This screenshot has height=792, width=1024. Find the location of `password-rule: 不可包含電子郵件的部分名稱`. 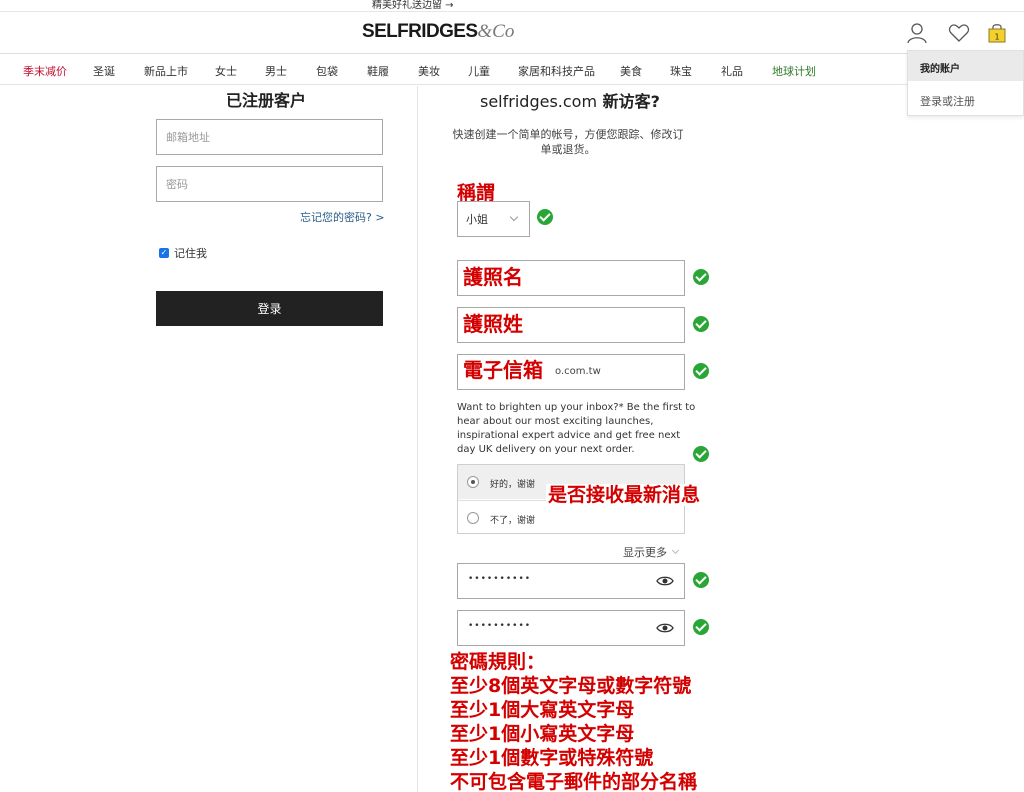

password-rule: 不可包含電子郵件的部分名稱 is located at coordinates (574, 781).